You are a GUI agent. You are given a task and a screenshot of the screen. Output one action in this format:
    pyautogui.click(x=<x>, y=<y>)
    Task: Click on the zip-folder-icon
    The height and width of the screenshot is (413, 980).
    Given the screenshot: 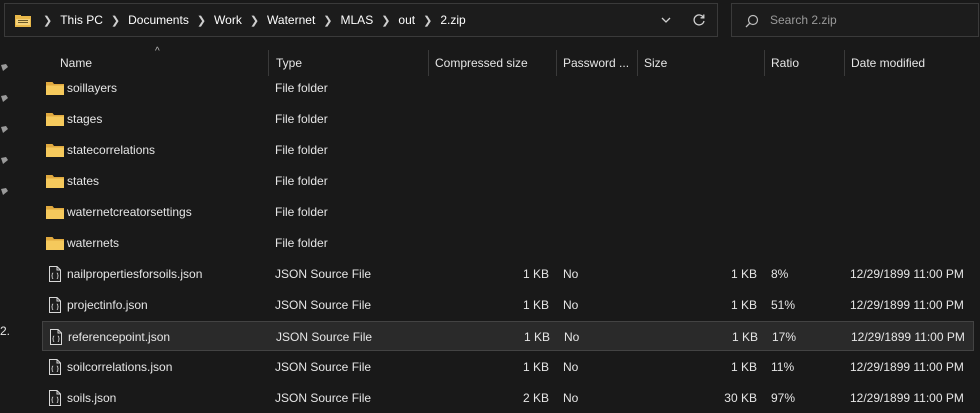 What is the action you would take?
    pyautogui.click(x=23, y=21)
    